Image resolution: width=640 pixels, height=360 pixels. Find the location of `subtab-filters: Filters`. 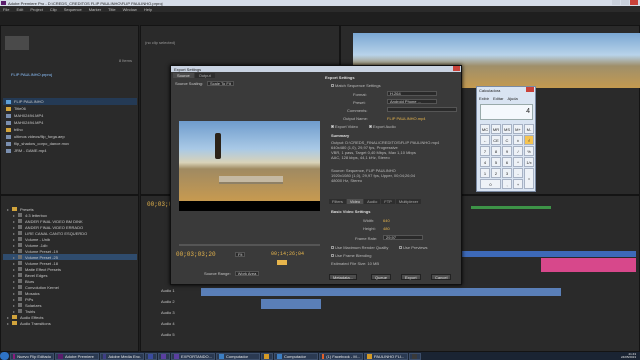

subtab-filters: Filters is located at coordinates (337, 201).